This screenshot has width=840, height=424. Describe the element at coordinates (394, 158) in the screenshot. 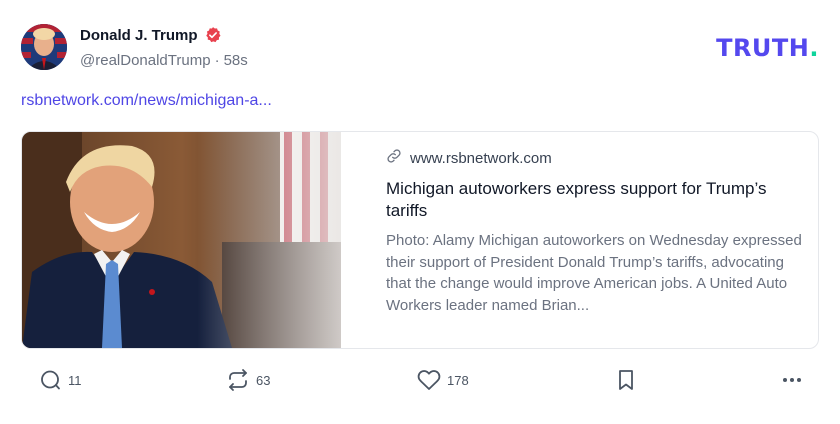

I see `link-icon` at that location.